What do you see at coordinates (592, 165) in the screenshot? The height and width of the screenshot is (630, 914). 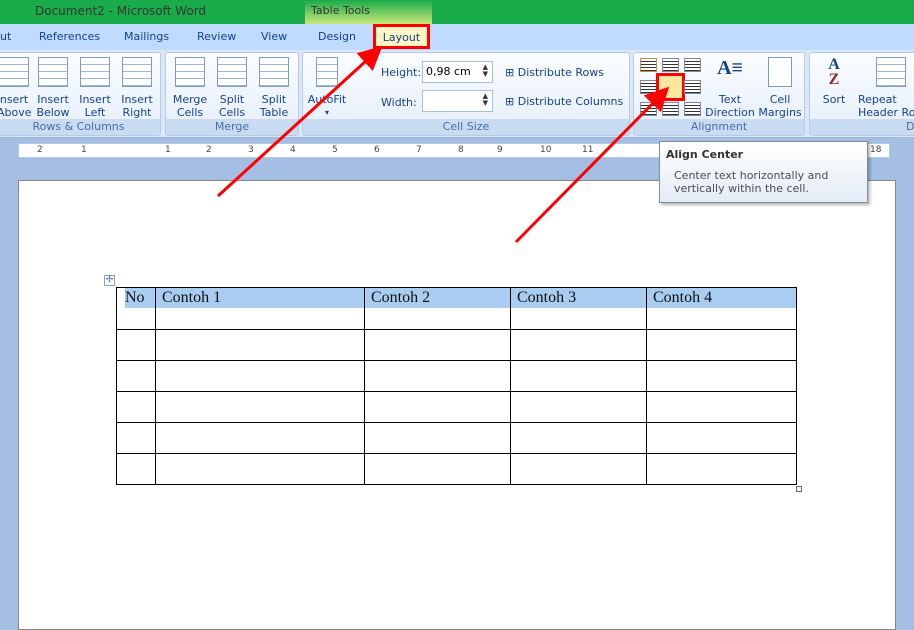 I see `arrow-to-align-center` at bounding box center [592, 165].